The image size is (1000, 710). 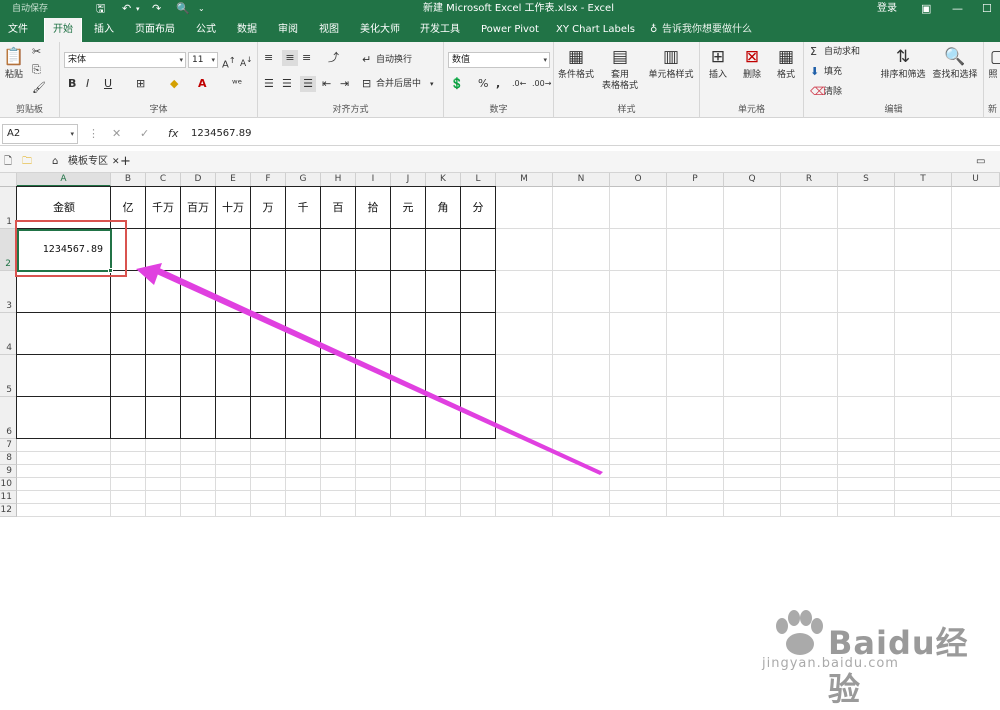 What do you see at coordinates (247, 30) in the screenshot?
I see `tab-data: 数据` at bounding box center [247, 30].